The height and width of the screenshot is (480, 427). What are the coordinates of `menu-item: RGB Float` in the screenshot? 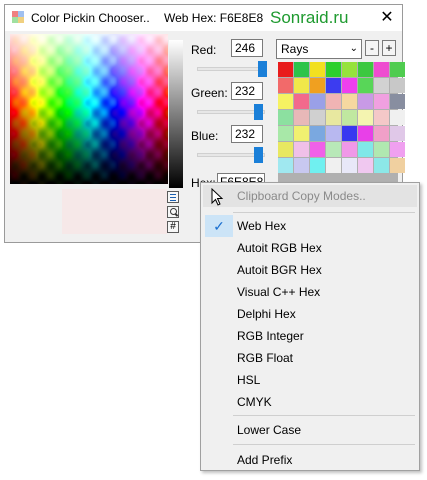 It's located at (310, 358).